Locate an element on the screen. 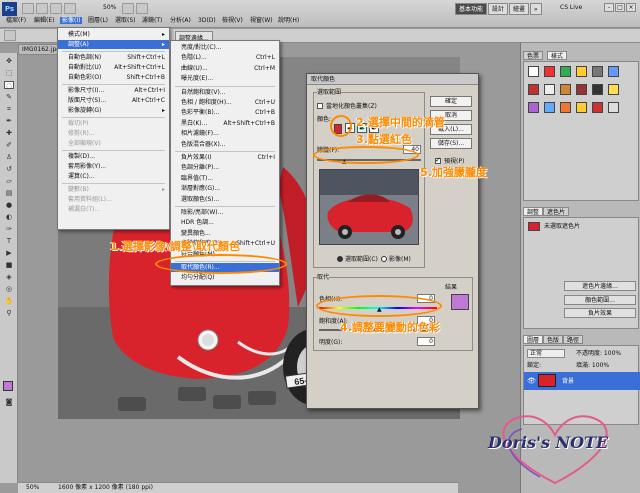 The height and width of the screenshot is (493, 640). menu-view: 檢視(V) is located at coordinates (232, 20).